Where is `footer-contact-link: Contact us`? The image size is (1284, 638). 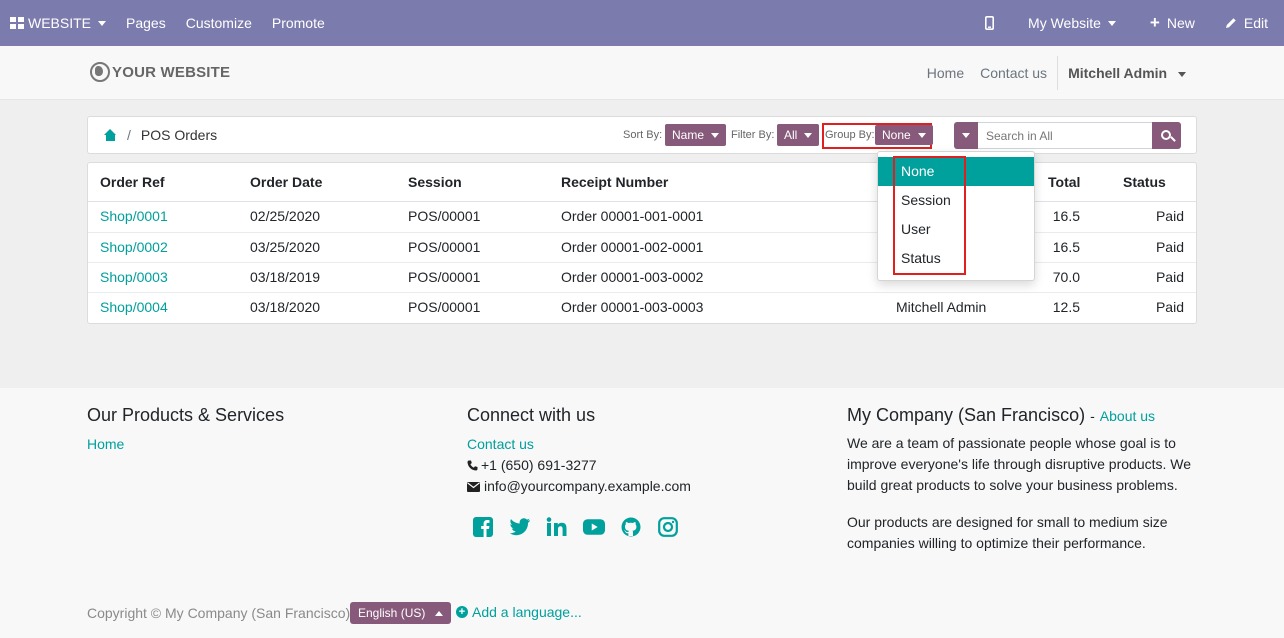
footer-contact-link: Contact us is located at coordinates (500, 444).